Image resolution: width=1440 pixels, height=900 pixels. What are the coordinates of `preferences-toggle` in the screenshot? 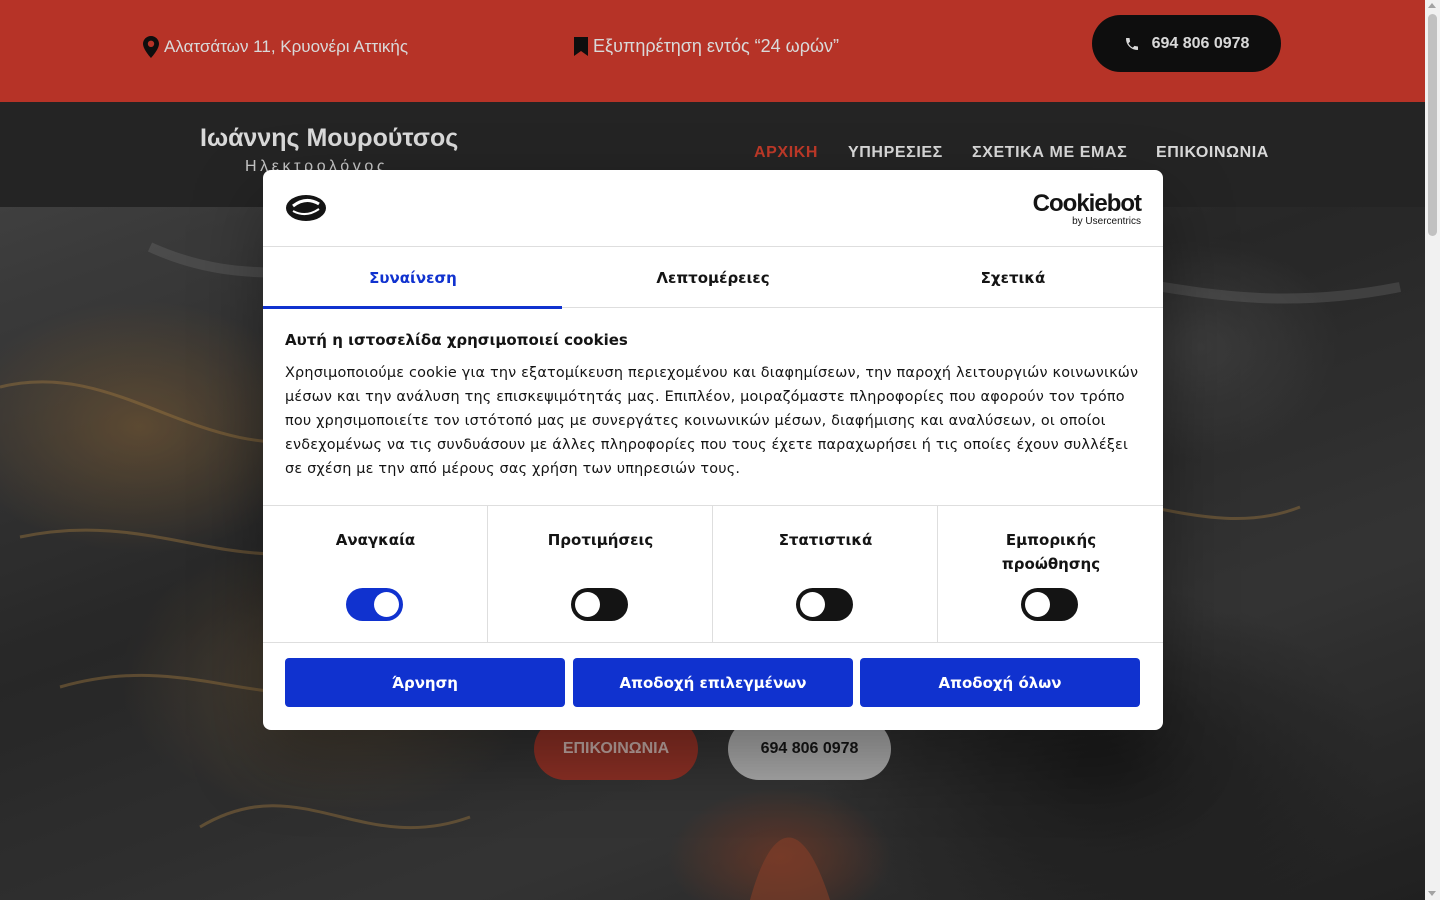 It's located at (599, 604).